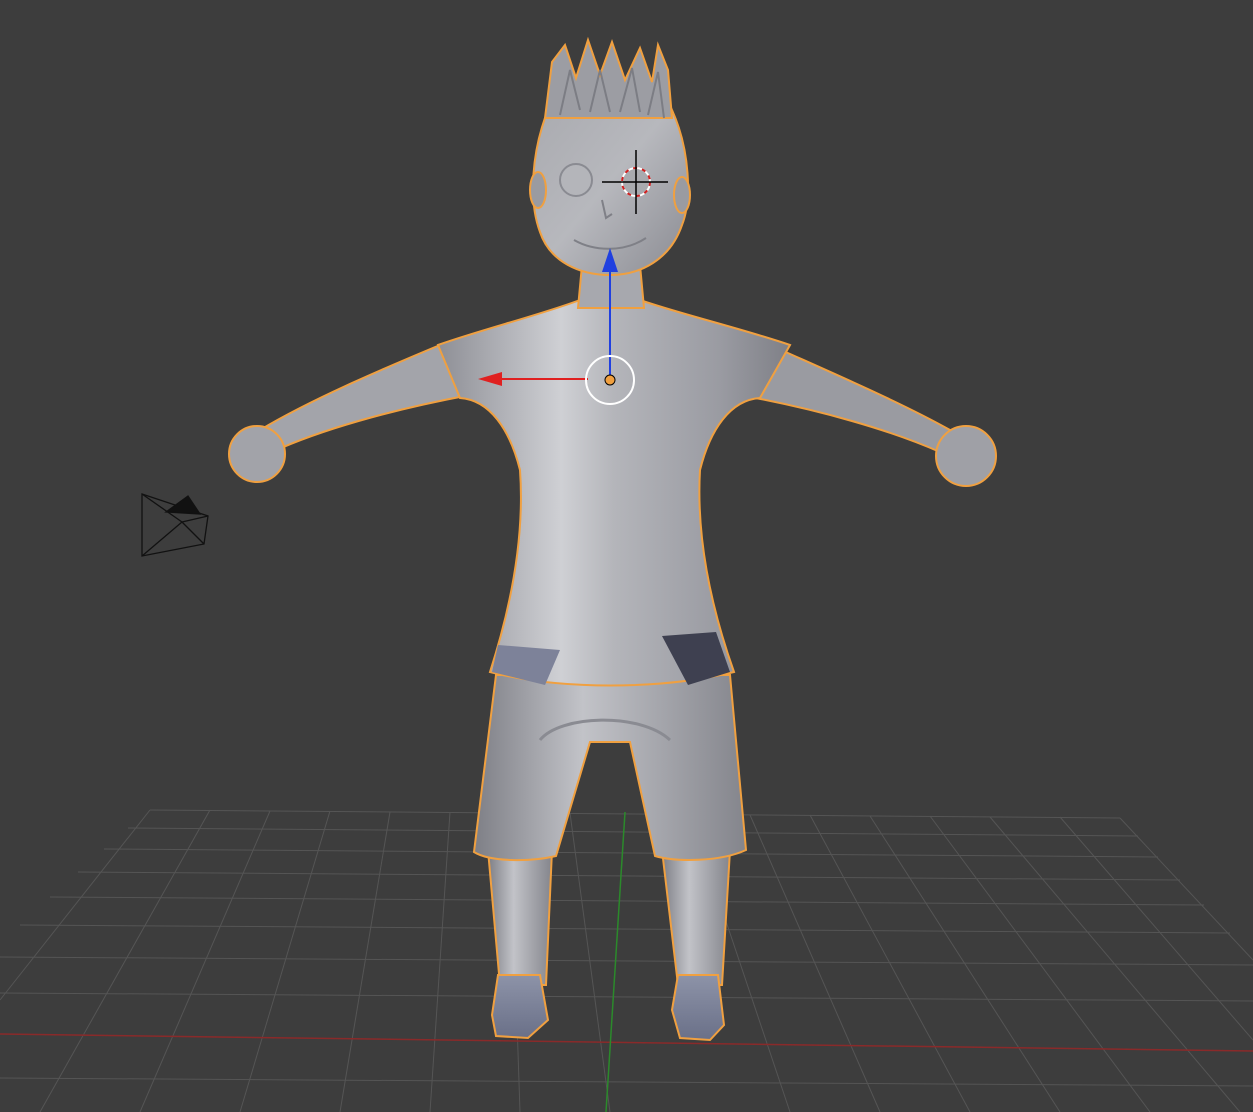  What do you see at coordinates (363, 398) in the screenshot?
I see `left-arm` at bounding box center [363, 398].